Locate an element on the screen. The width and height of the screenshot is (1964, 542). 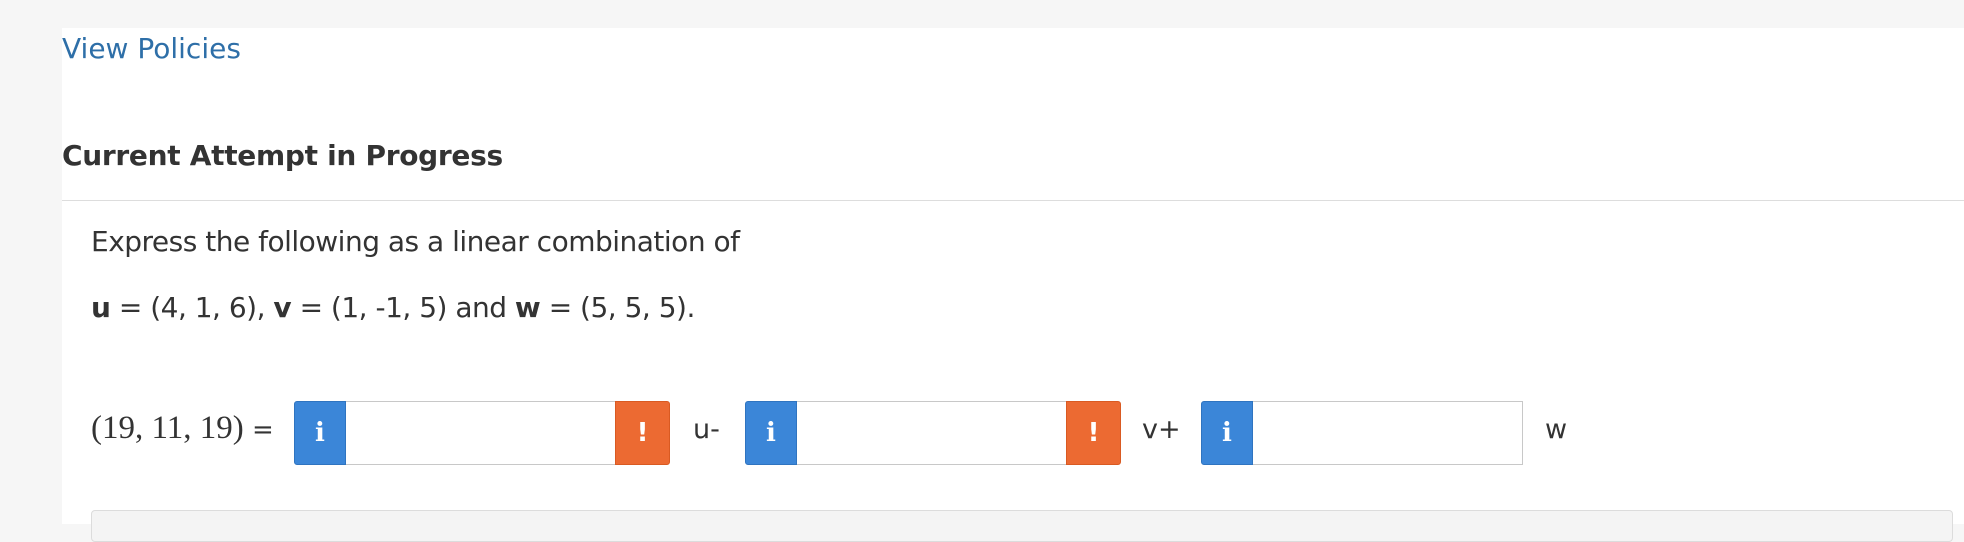
info-button-3: i is located at coordinates (1227, 433).